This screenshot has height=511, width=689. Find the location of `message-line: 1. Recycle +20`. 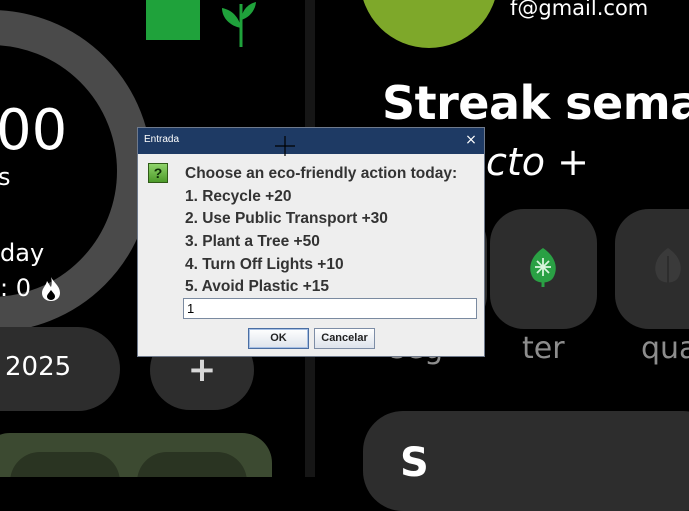

message-line: 1. Recycle +20 is located at coordinates (238, 196).